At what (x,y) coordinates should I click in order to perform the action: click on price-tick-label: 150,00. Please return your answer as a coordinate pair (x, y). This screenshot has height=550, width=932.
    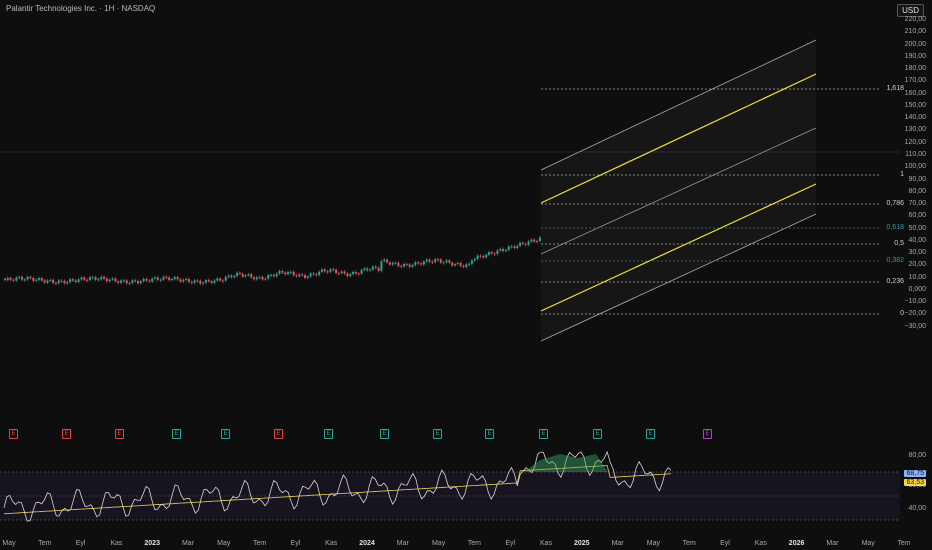
    Looking at the image, I should click on (915, 105).